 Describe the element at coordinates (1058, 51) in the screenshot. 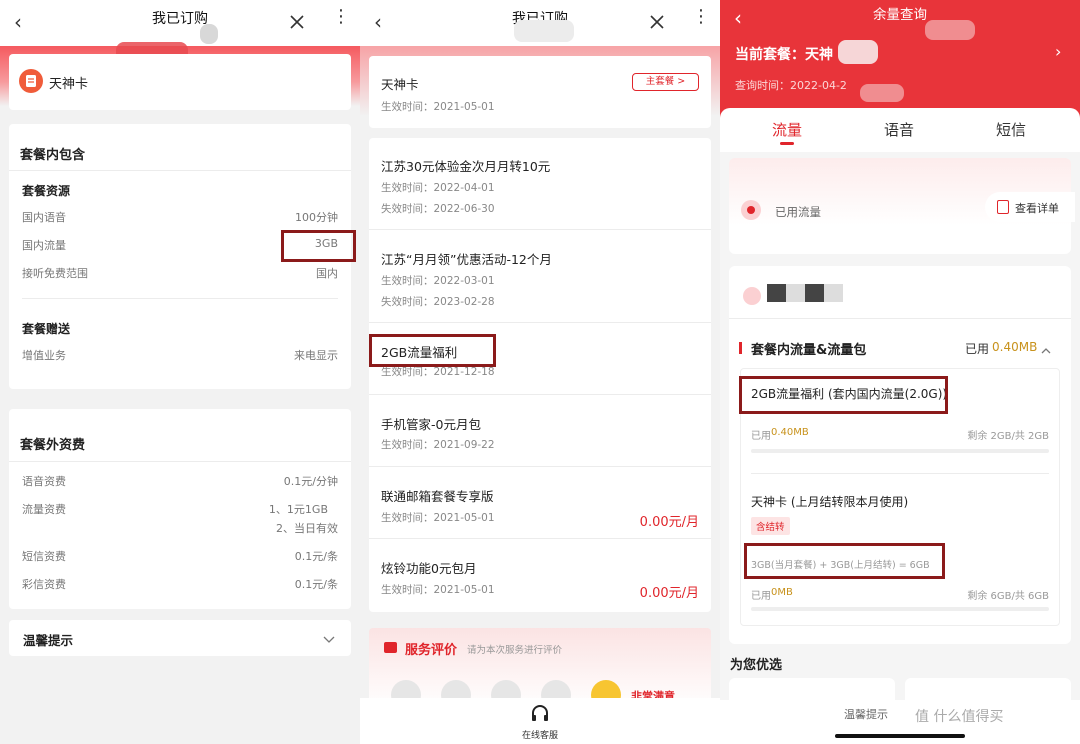

I see `chevron-right-icon: ›` at that location.